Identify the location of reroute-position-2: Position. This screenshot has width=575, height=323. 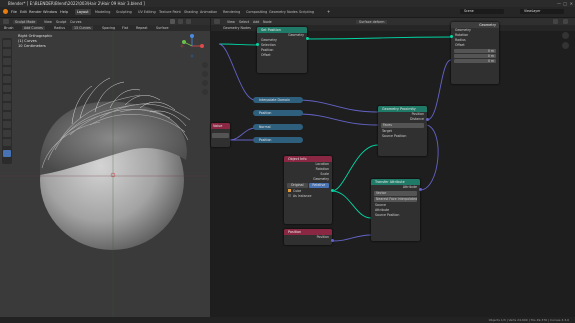
(278, 140).